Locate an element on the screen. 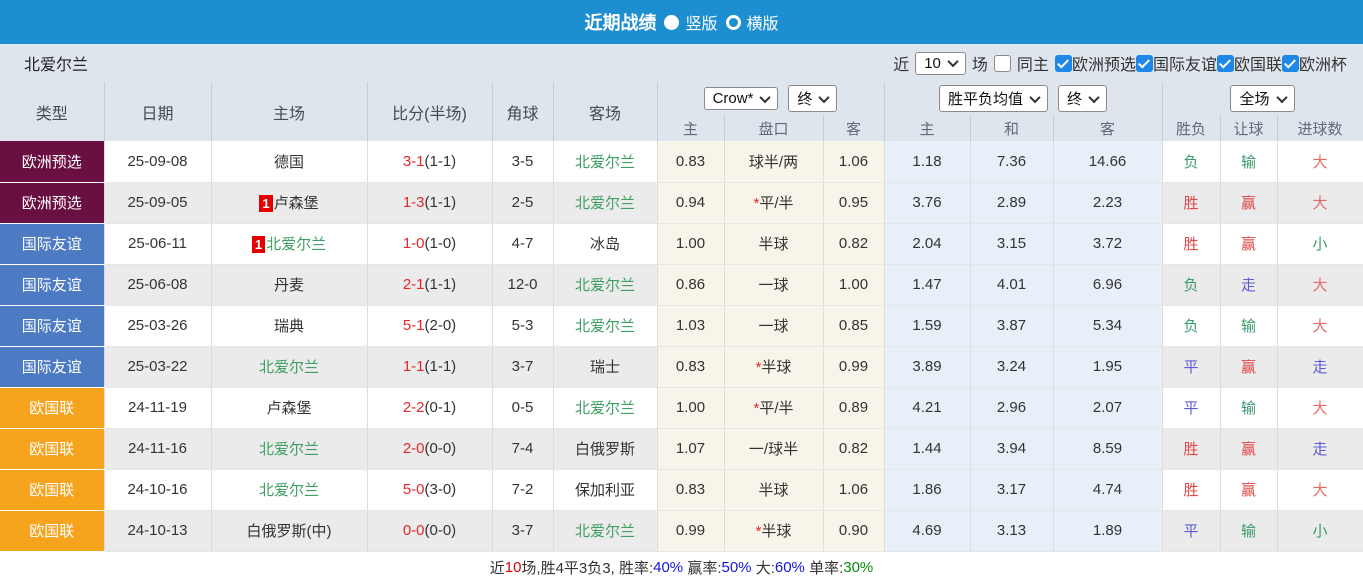 The width and height of the screenshot is (1363, 584). cell-date: 25-09-08 is located at coordinates (158, 162).